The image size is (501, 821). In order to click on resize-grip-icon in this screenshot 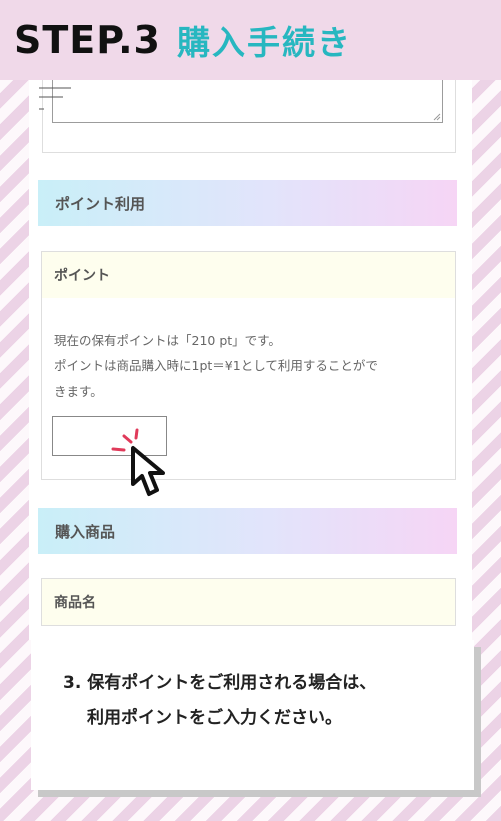, I will do `click(437, 117)`.